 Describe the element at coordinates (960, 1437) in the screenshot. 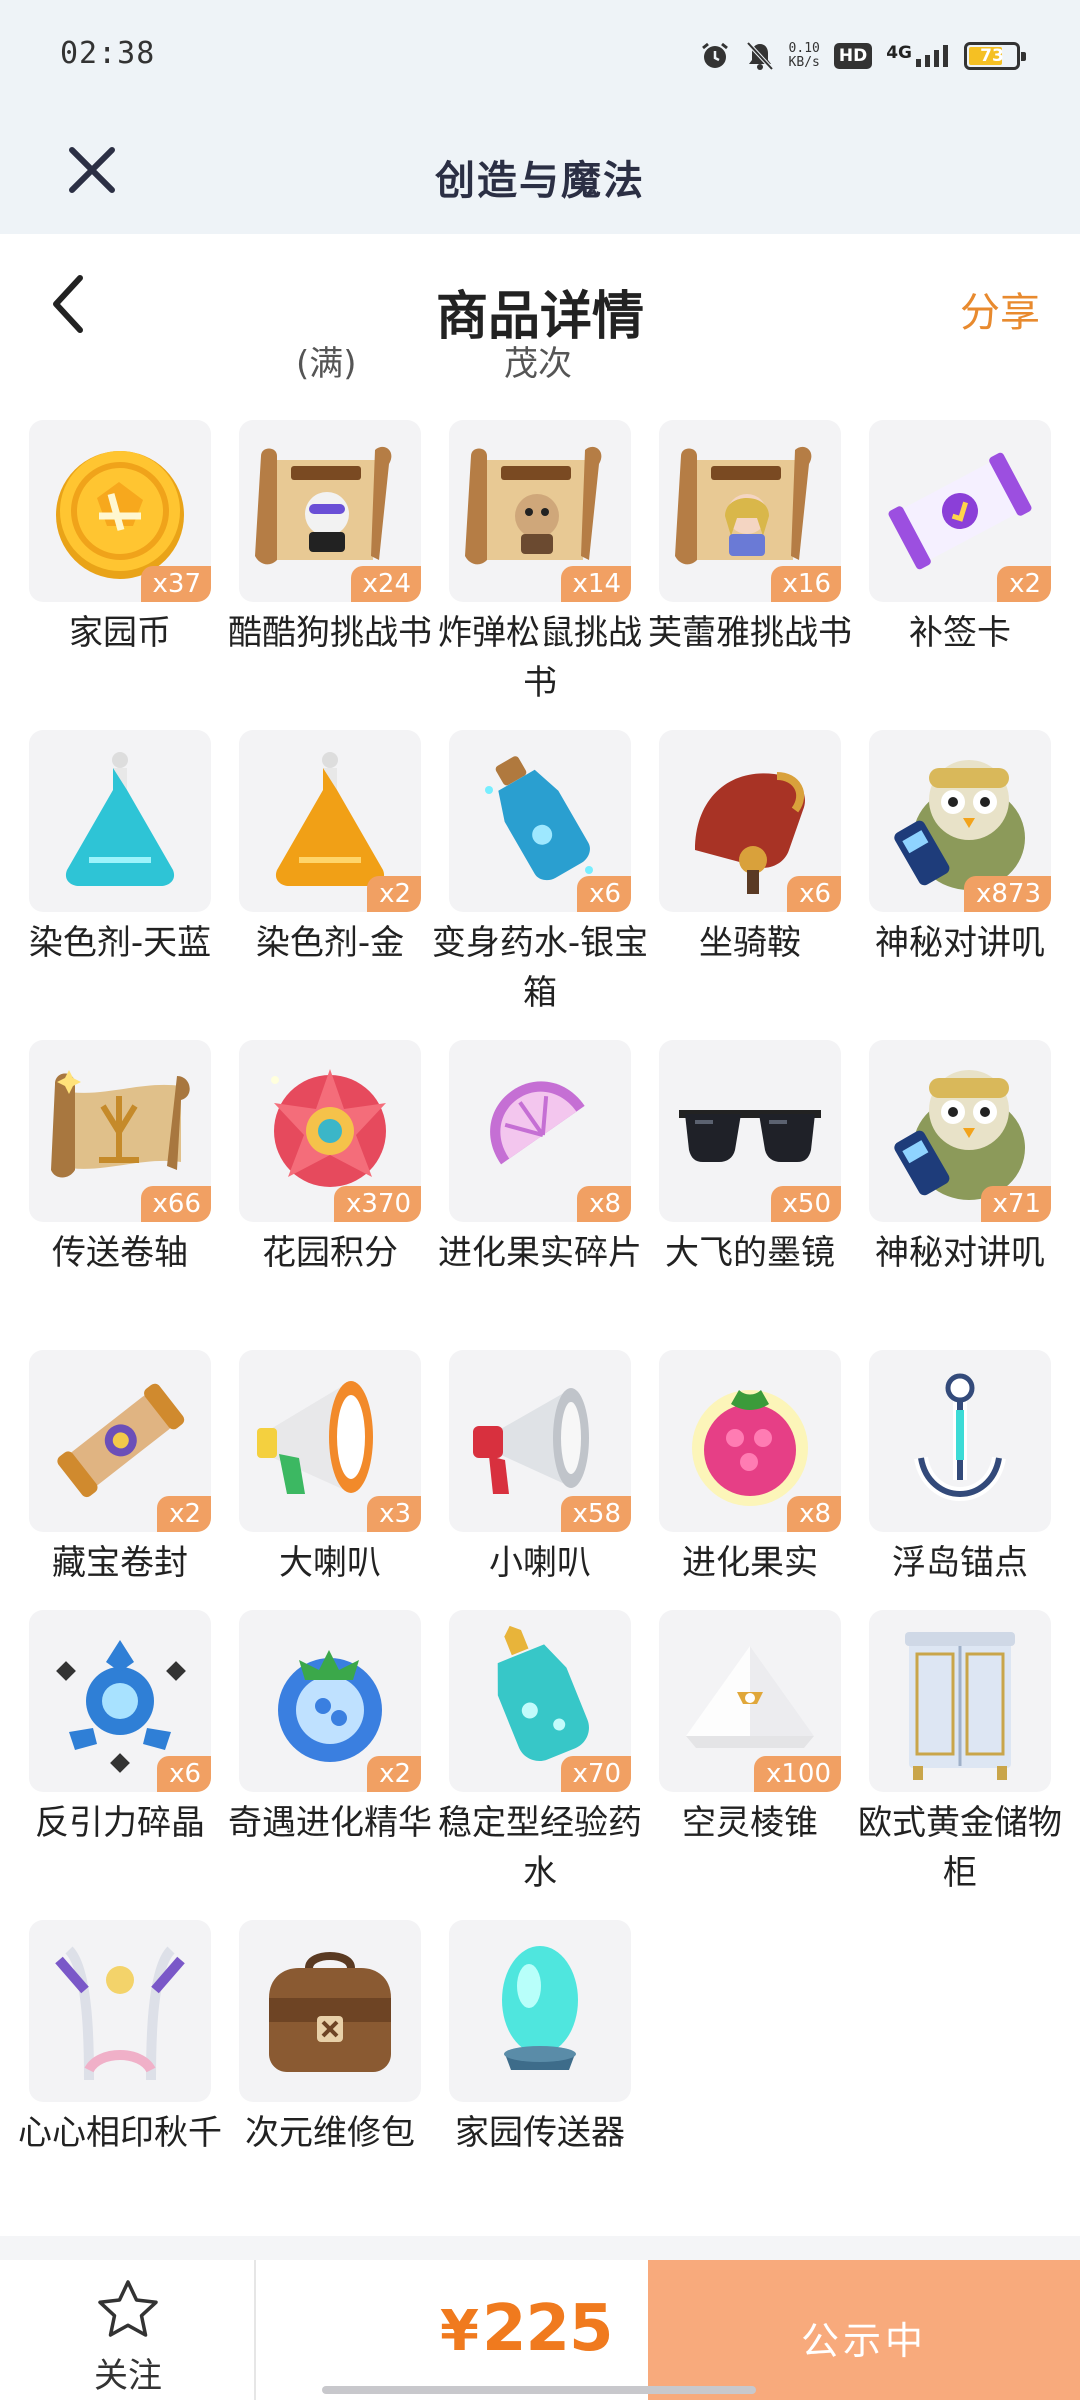

I see `island-anchor-icon` at that location.